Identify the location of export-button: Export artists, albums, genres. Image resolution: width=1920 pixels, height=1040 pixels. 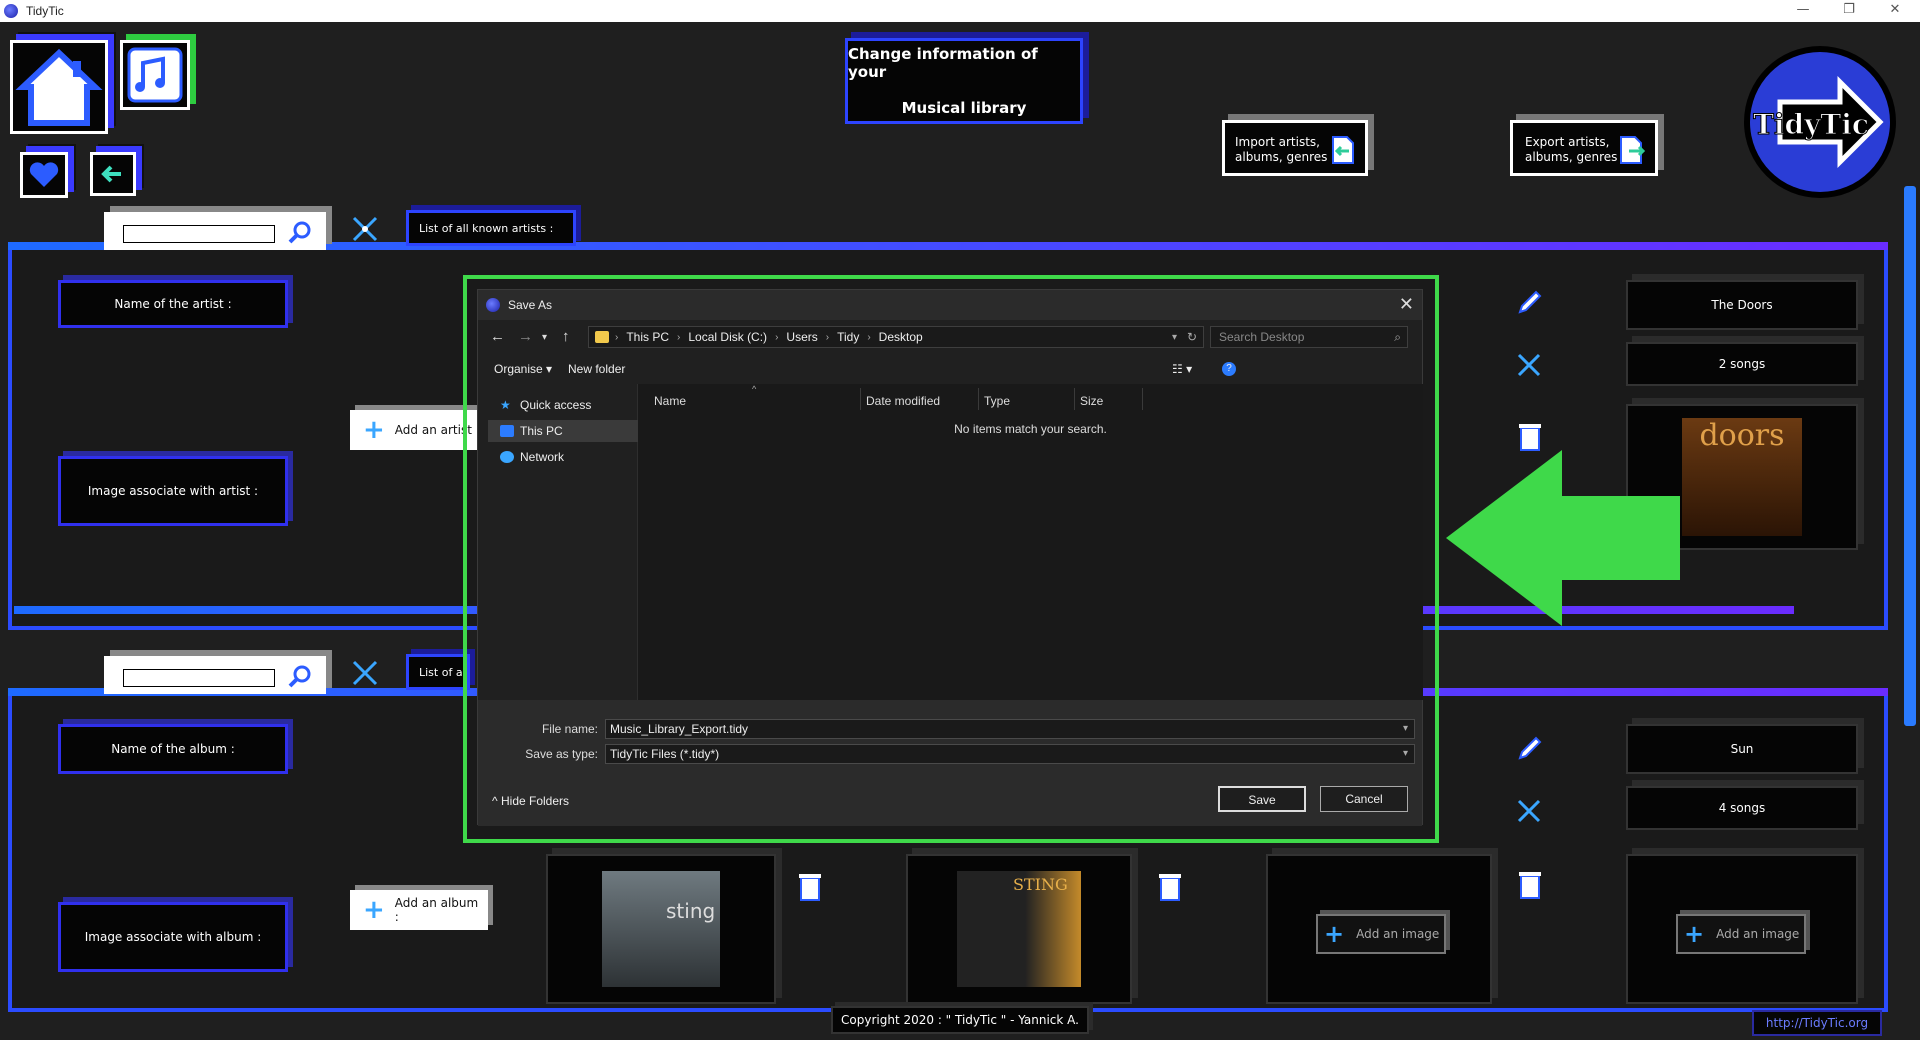
(1584, 148).